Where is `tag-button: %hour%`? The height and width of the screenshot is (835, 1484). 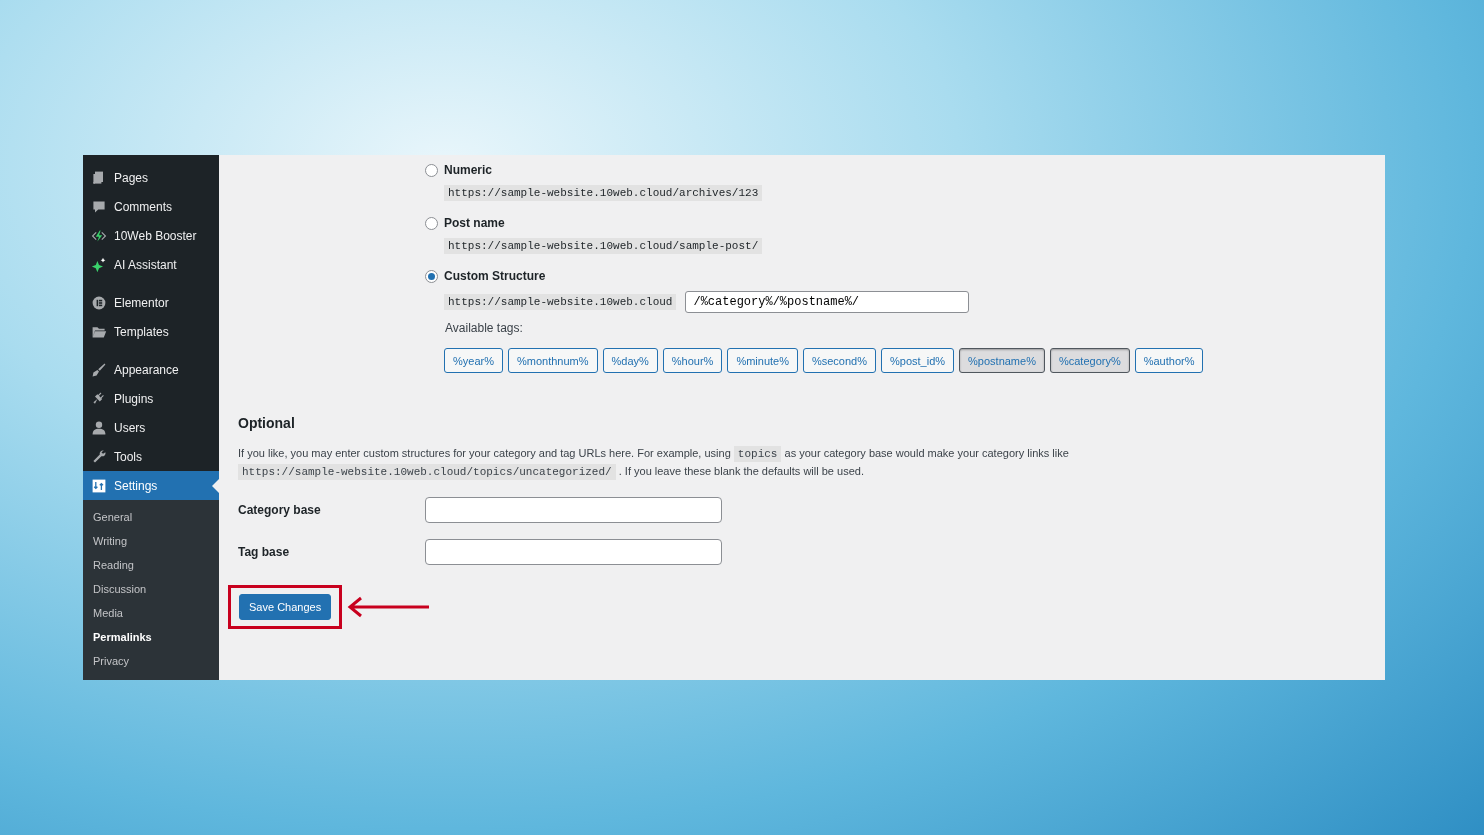
tag-button: %hour% is located at coordinates (692, 360).